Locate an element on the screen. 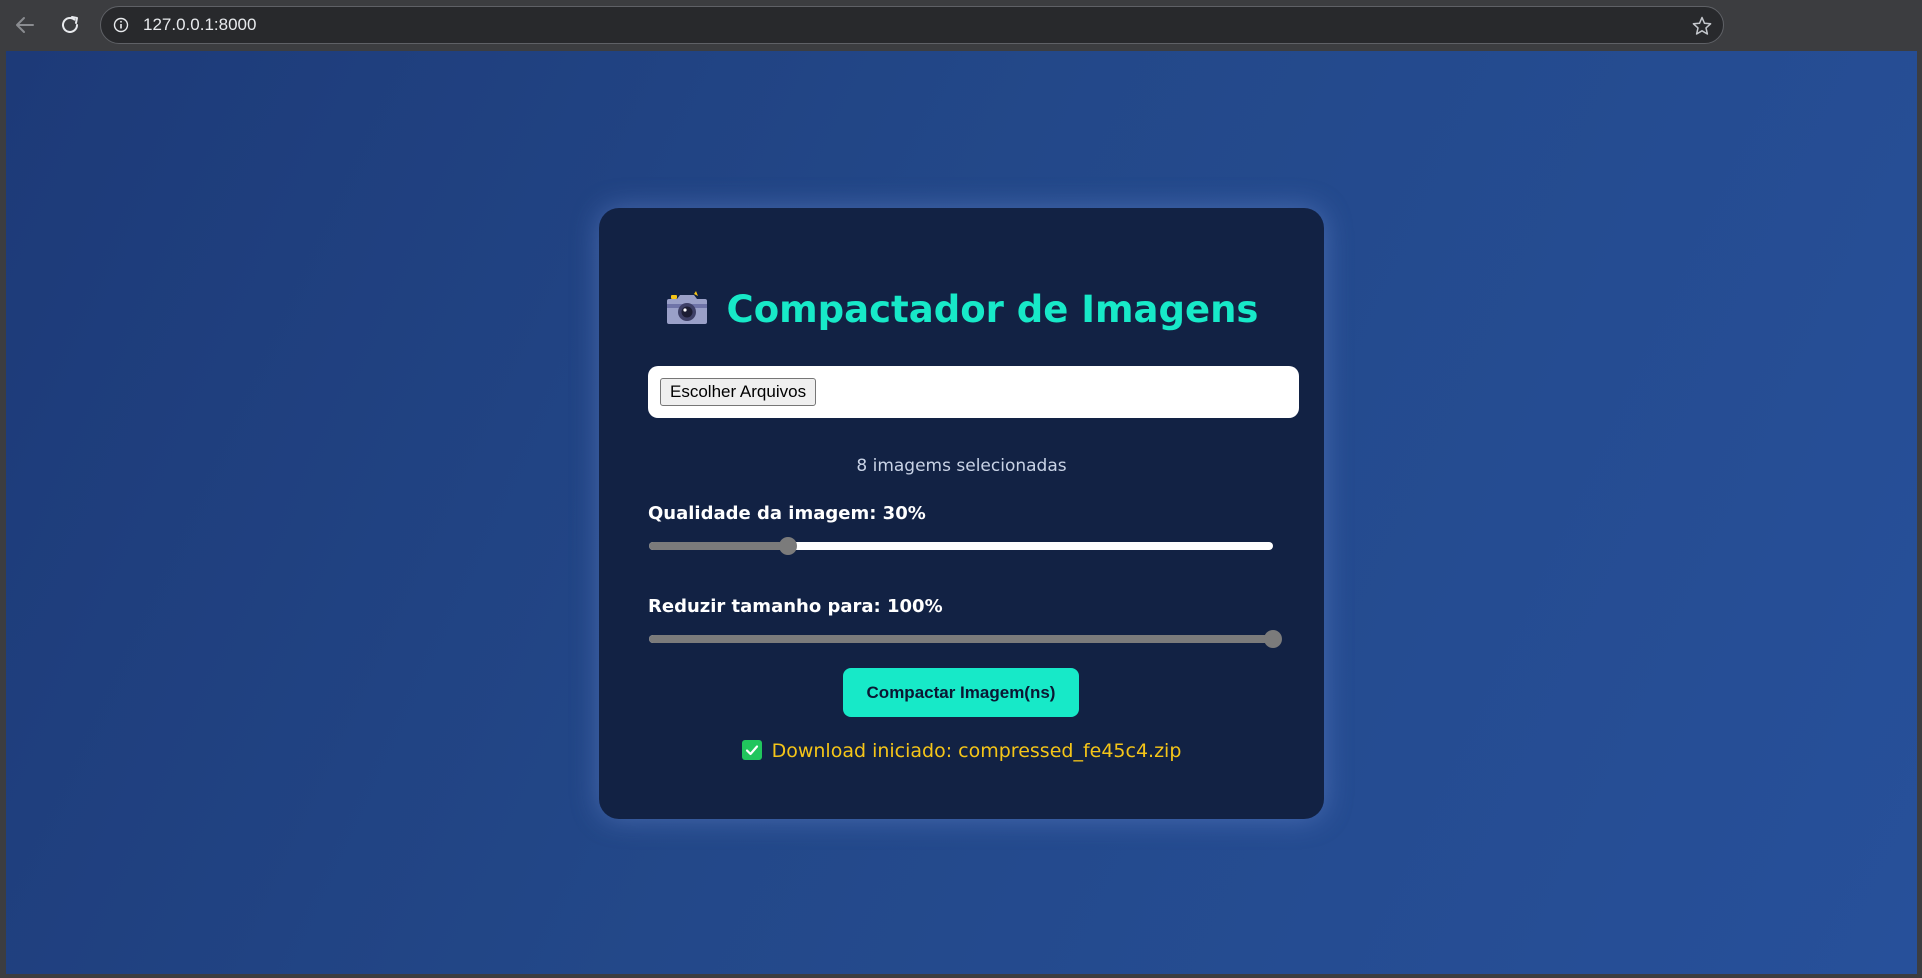  browser-toolbar: 127.0.0.1:8000 is located at coordinates (961, 25).